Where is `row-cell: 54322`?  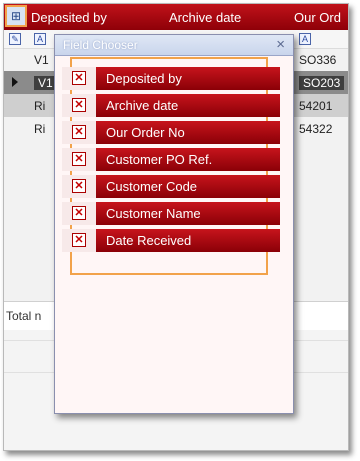 row-cell: 54322 is located at coordinates (316, 129).